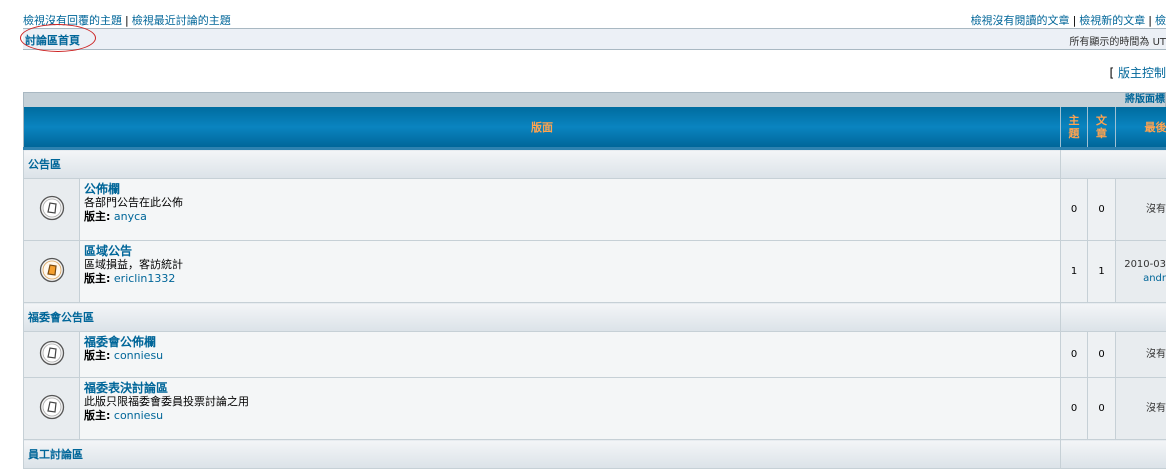 Image resolution: width=1166 pixels, height=474 pixels. What do you see at coordinates (1145, 264) in the screenshot?
I see `last-post-date: 2010-03` at bounding box center [1145, 264].